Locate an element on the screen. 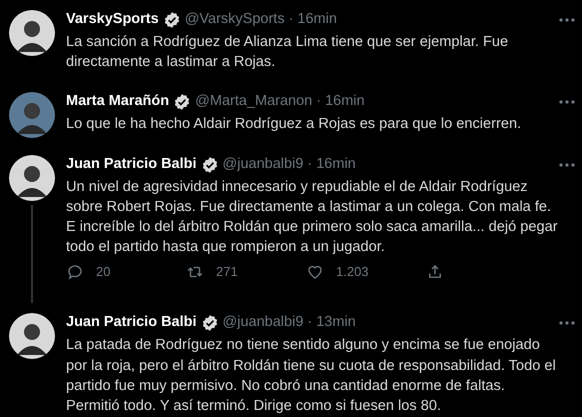  reply-count: 20 is located at coordinates (103, 271).